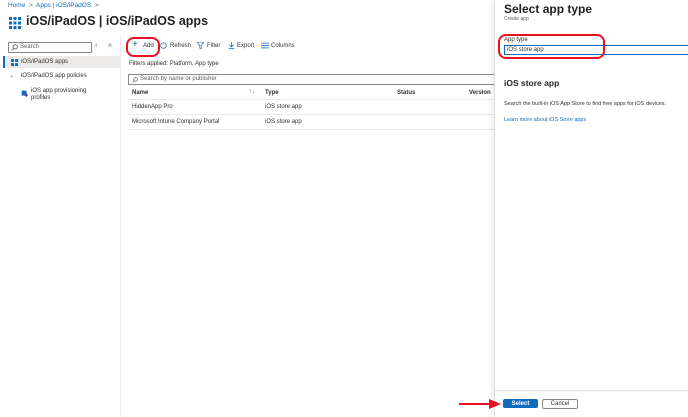  What do you see at coordinates (181, 46) in the screenshot?
I see `refresh-label: Refresh` at bounding box center [181, 46].